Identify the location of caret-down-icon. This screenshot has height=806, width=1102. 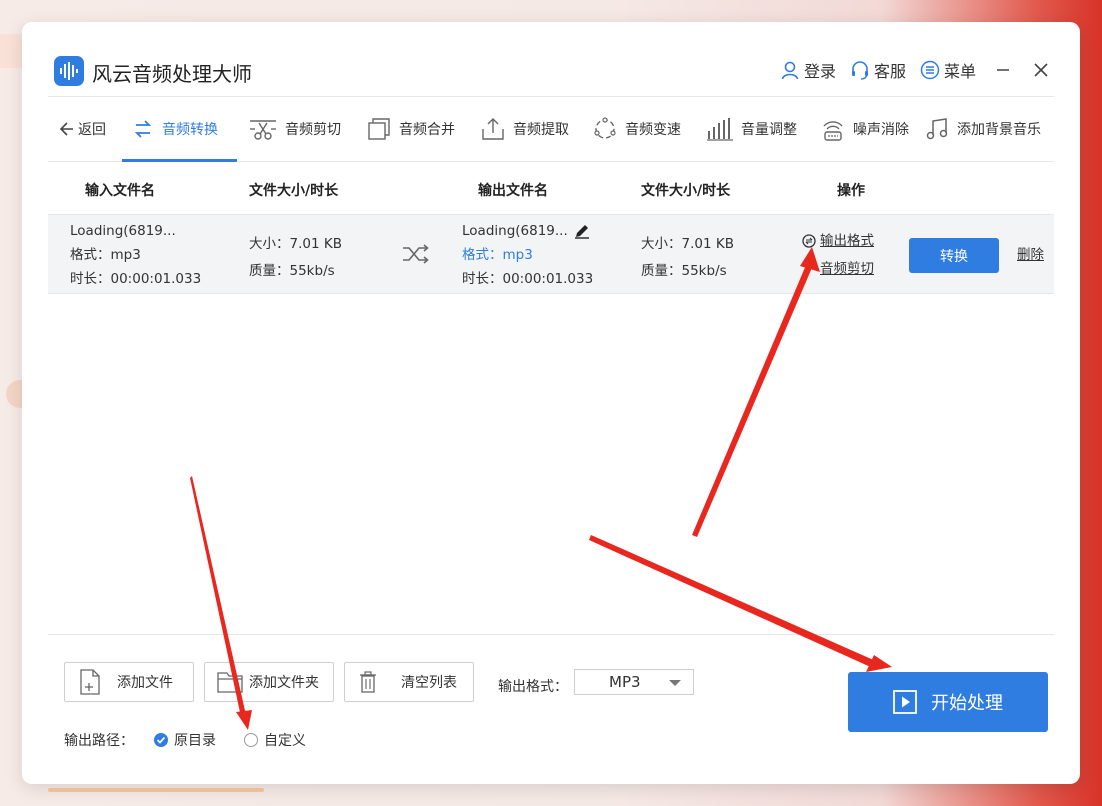
(675, 683).